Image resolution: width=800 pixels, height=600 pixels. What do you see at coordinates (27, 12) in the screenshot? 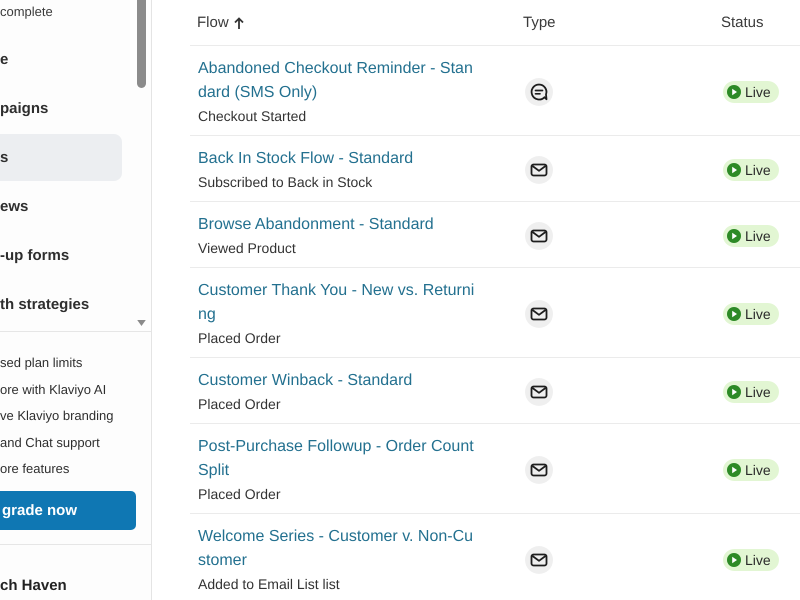
I see `setup-status-text: complete` at bounding box center [27, 12].